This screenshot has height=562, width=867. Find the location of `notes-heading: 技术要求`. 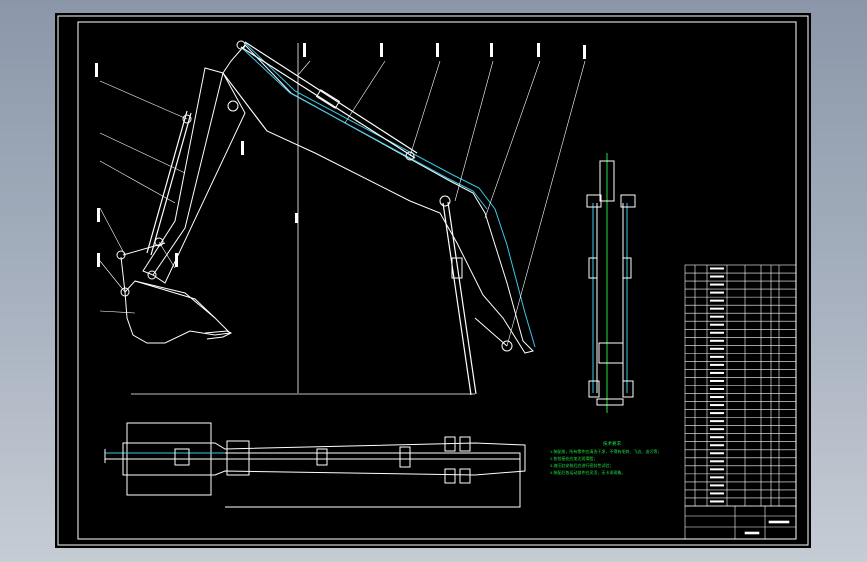

notes-heading: 技术要求 is located at coordinates (612, 443).